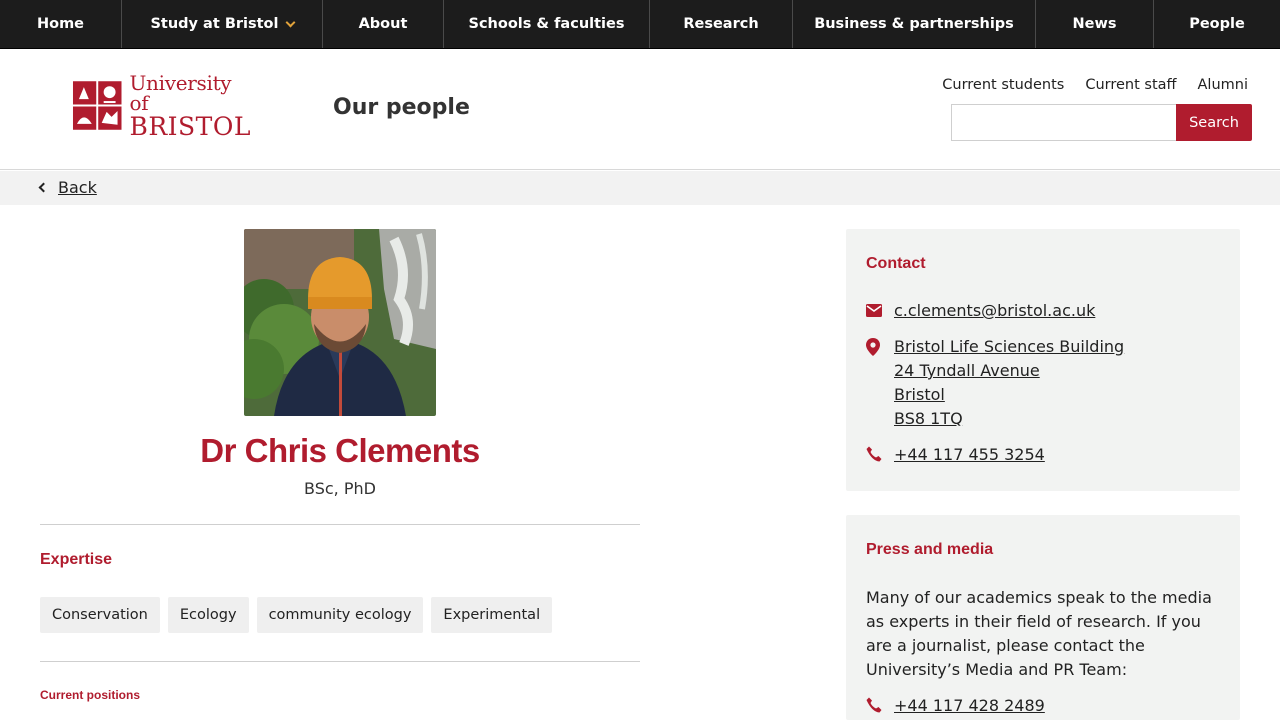 This screenshot has height=720, width=1280. I want to click on expertise-tag: Ecology, so click(208, 615).